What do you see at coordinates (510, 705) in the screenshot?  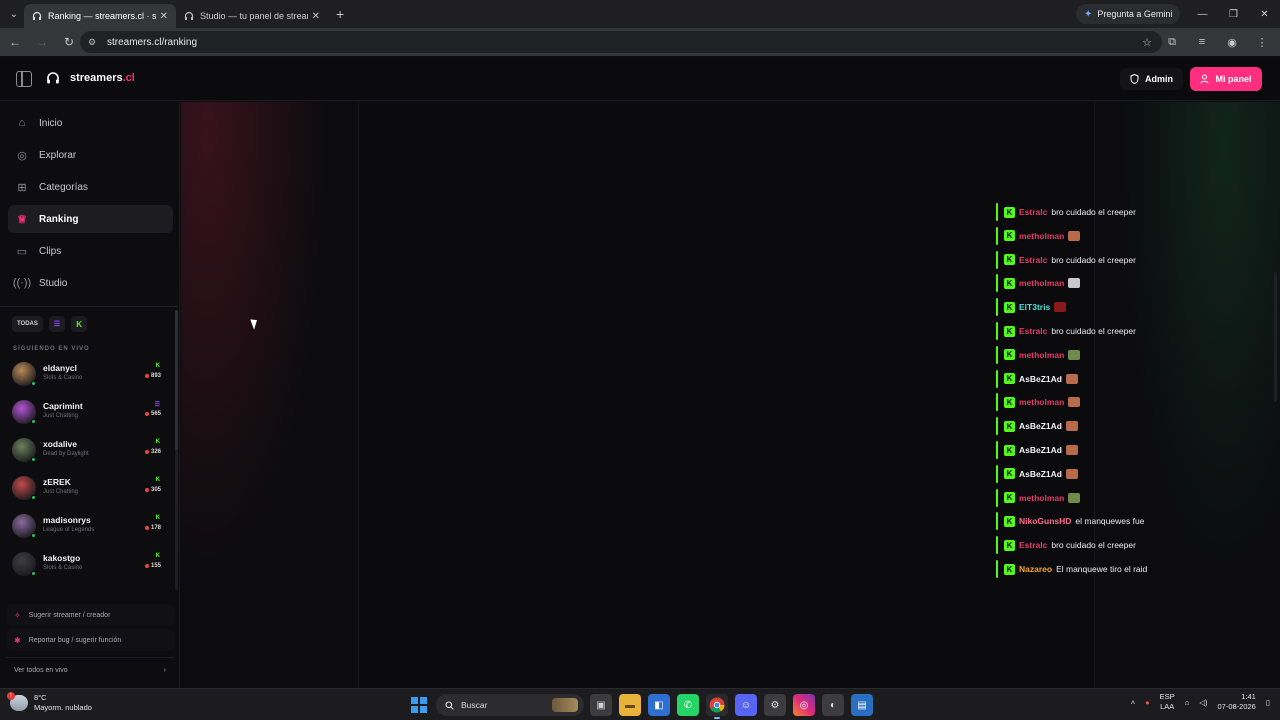 I see `taskbar-search: Buscar` at bounding box center [510, 705].